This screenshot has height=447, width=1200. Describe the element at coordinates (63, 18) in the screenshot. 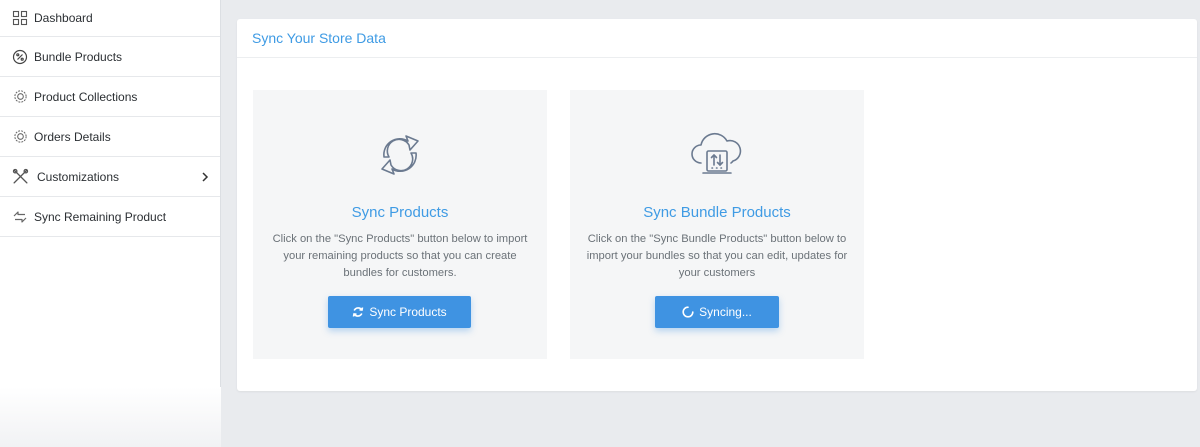

I see `sidebar-item-label: Dashboard` at that location.